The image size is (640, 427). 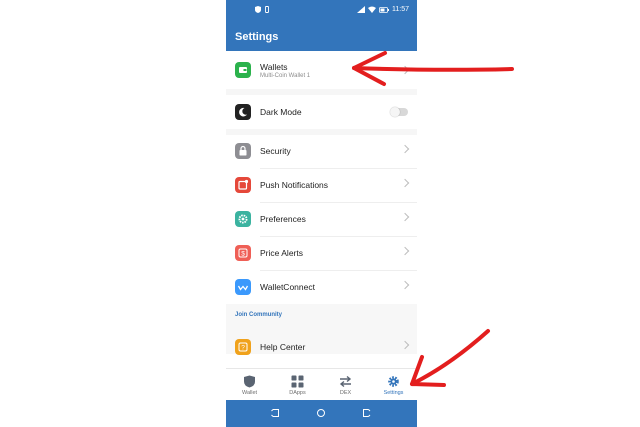 I want to click on signal-icon, so click(x=361, y=9).